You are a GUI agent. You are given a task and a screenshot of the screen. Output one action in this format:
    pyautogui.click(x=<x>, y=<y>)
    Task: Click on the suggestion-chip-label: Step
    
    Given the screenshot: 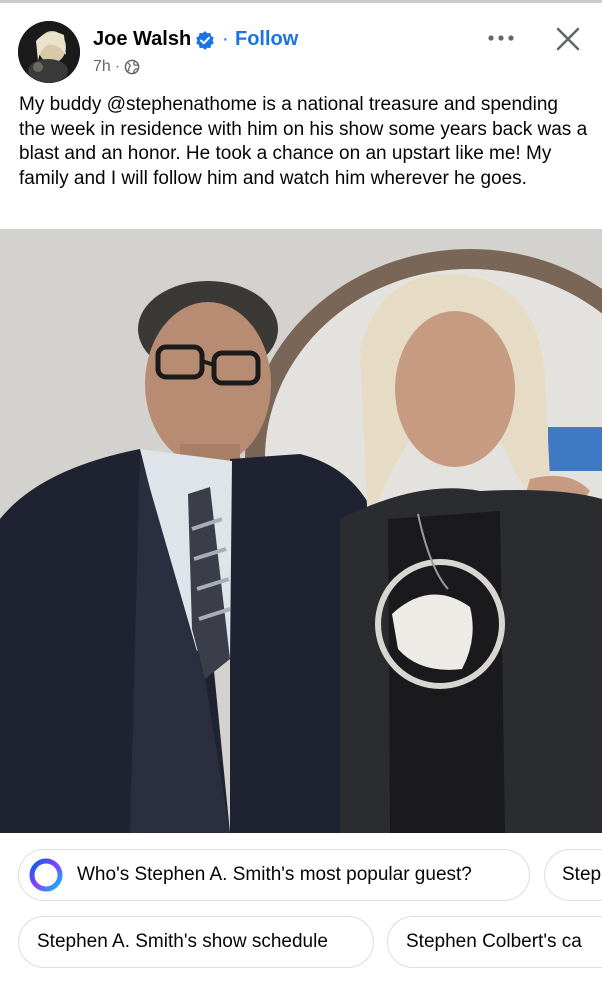 What is the action you would take?
    pyautogui.click(x=582, y=874)
    